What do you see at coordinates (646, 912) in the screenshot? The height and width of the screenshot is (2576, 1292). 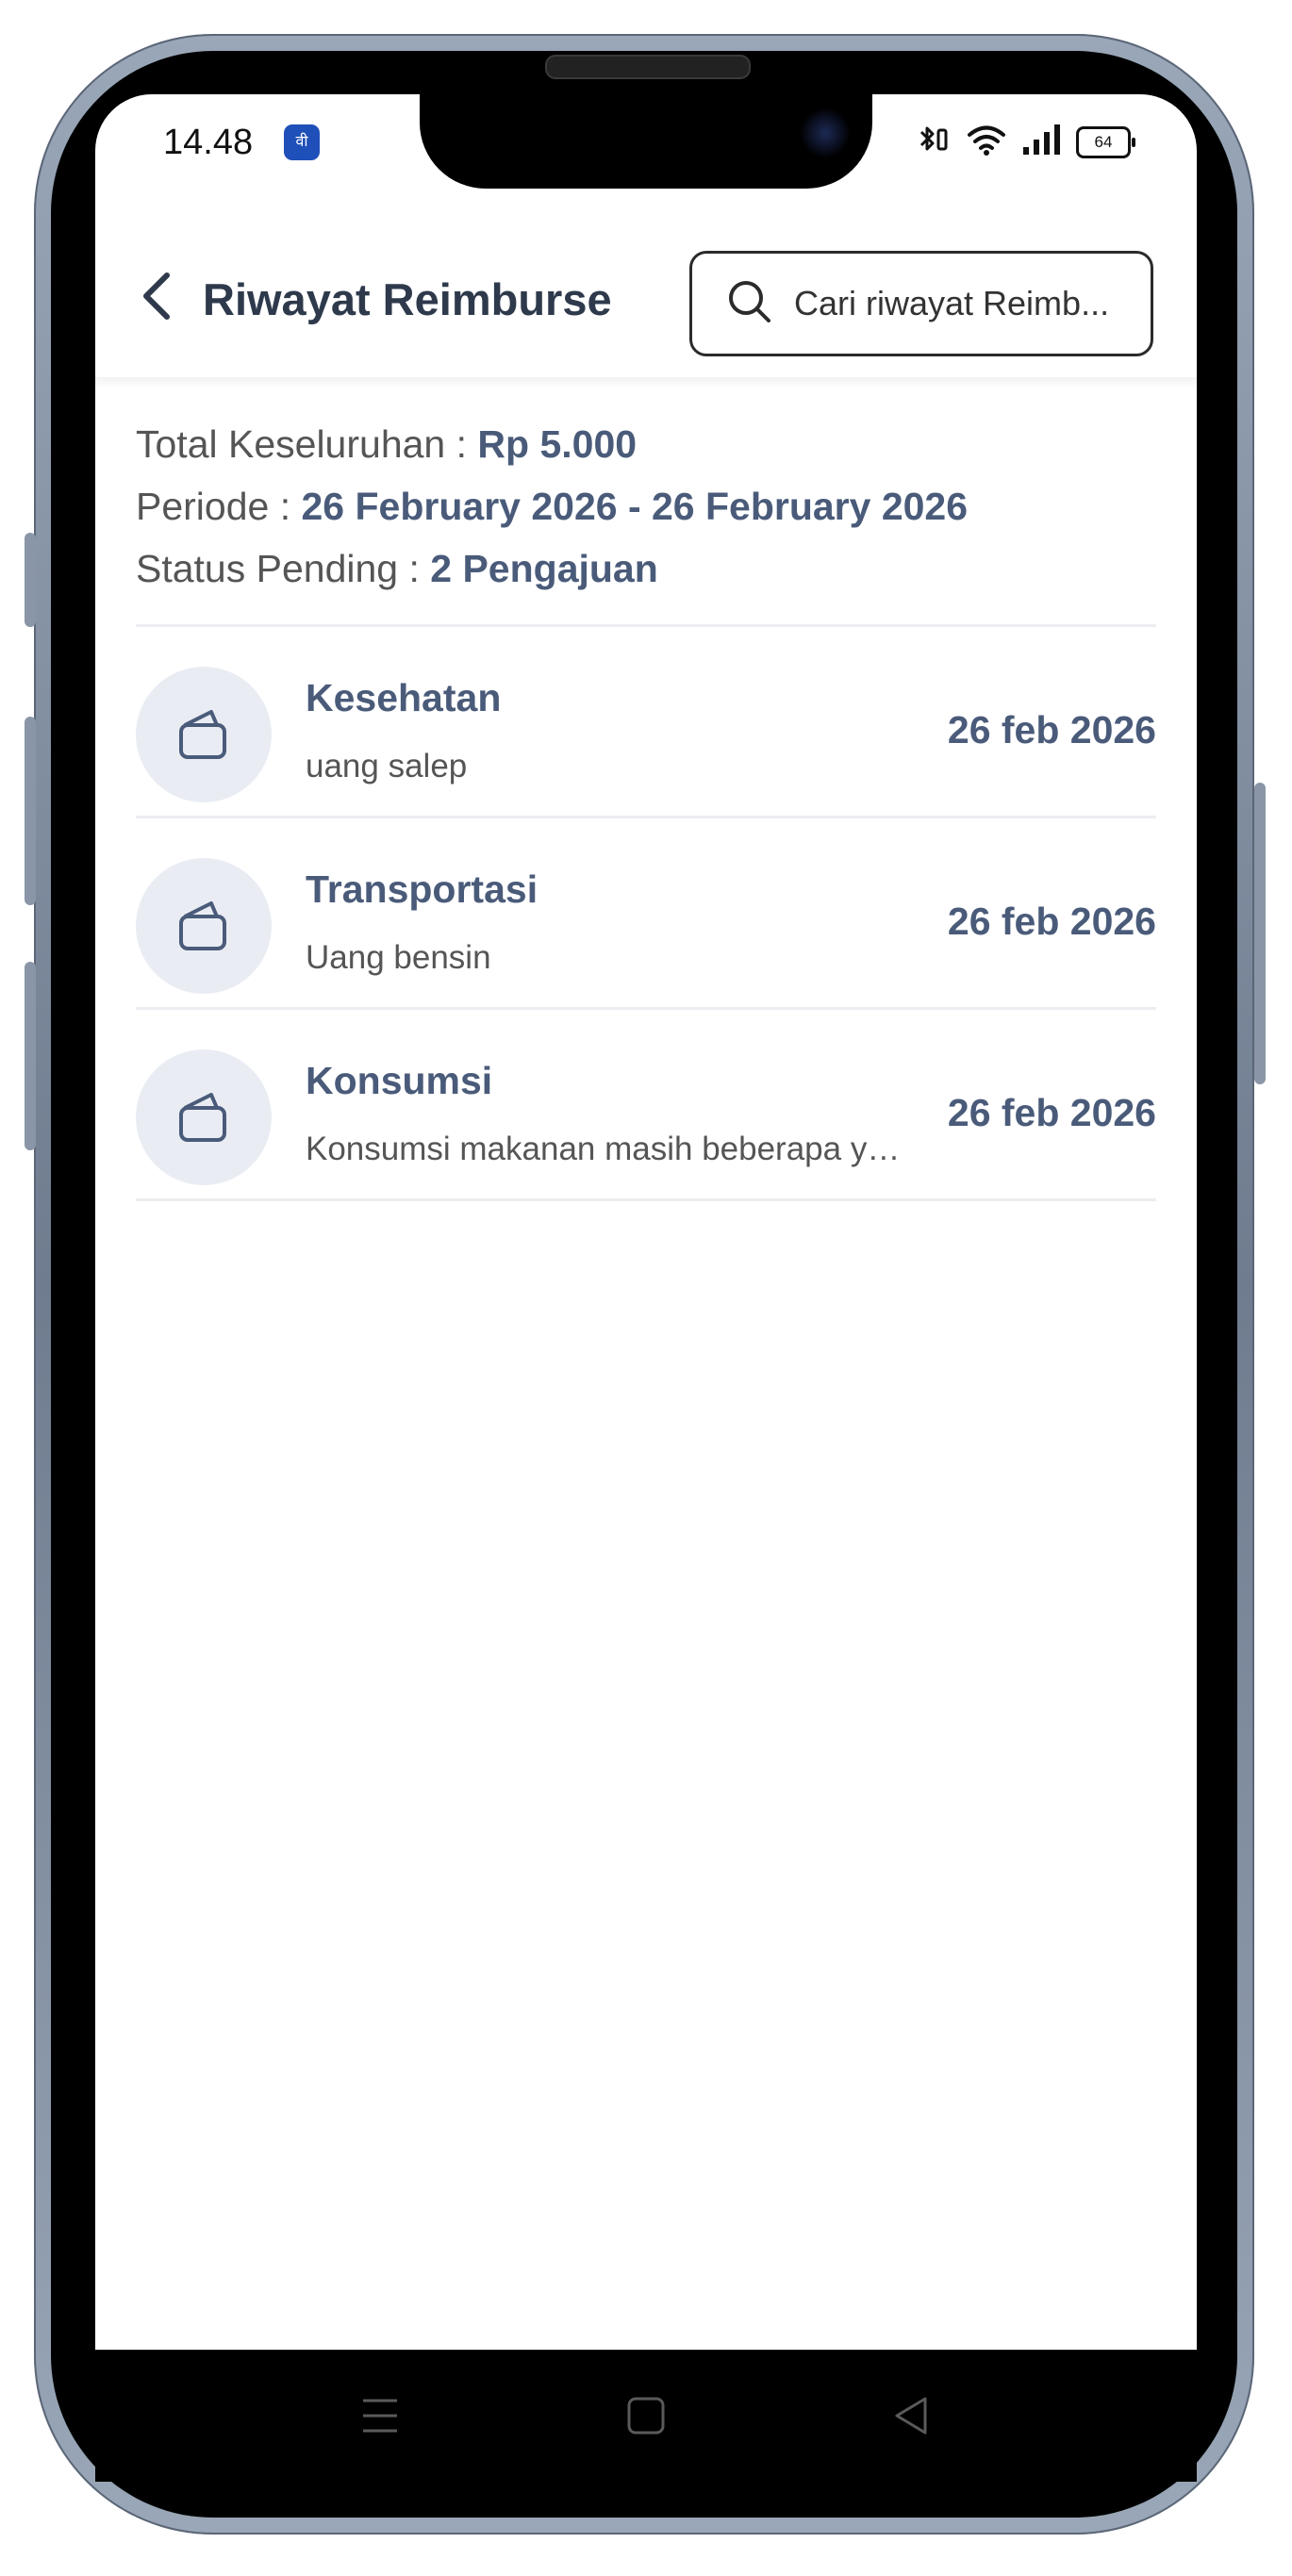 I see `list-item: Transportasi Uang bensin 26 feb 2026` at bounding box center [646, 912].